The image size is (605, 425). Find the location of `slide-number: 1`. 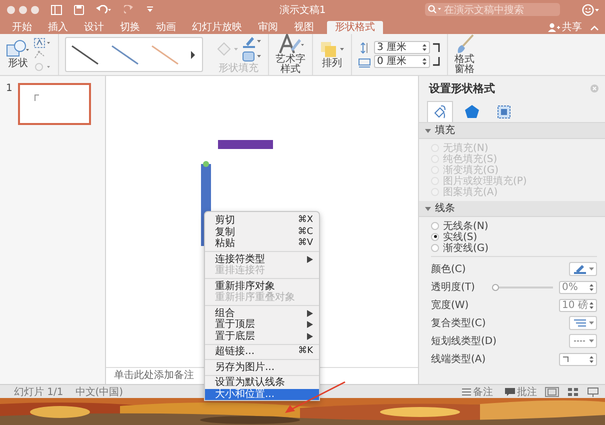

slide-number: 1 is located at coordinates (10, 88).